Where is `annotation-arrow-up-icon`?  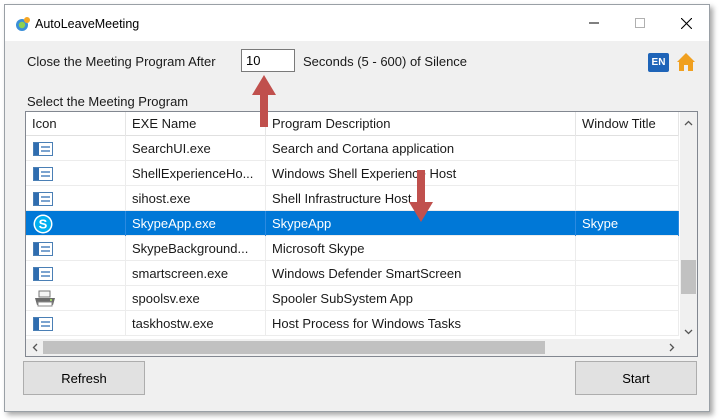
annotation-arrow-up-icon is located at coordinates (264, 101).